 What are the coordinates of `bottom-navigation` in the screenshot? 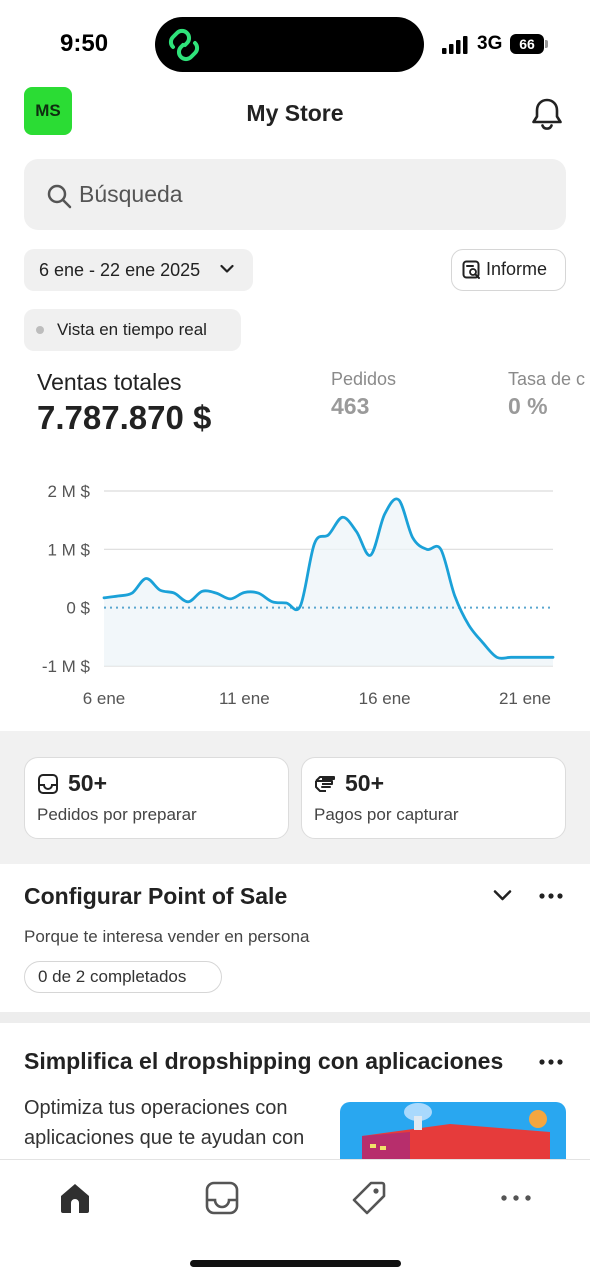 It's located at (295, 1218).